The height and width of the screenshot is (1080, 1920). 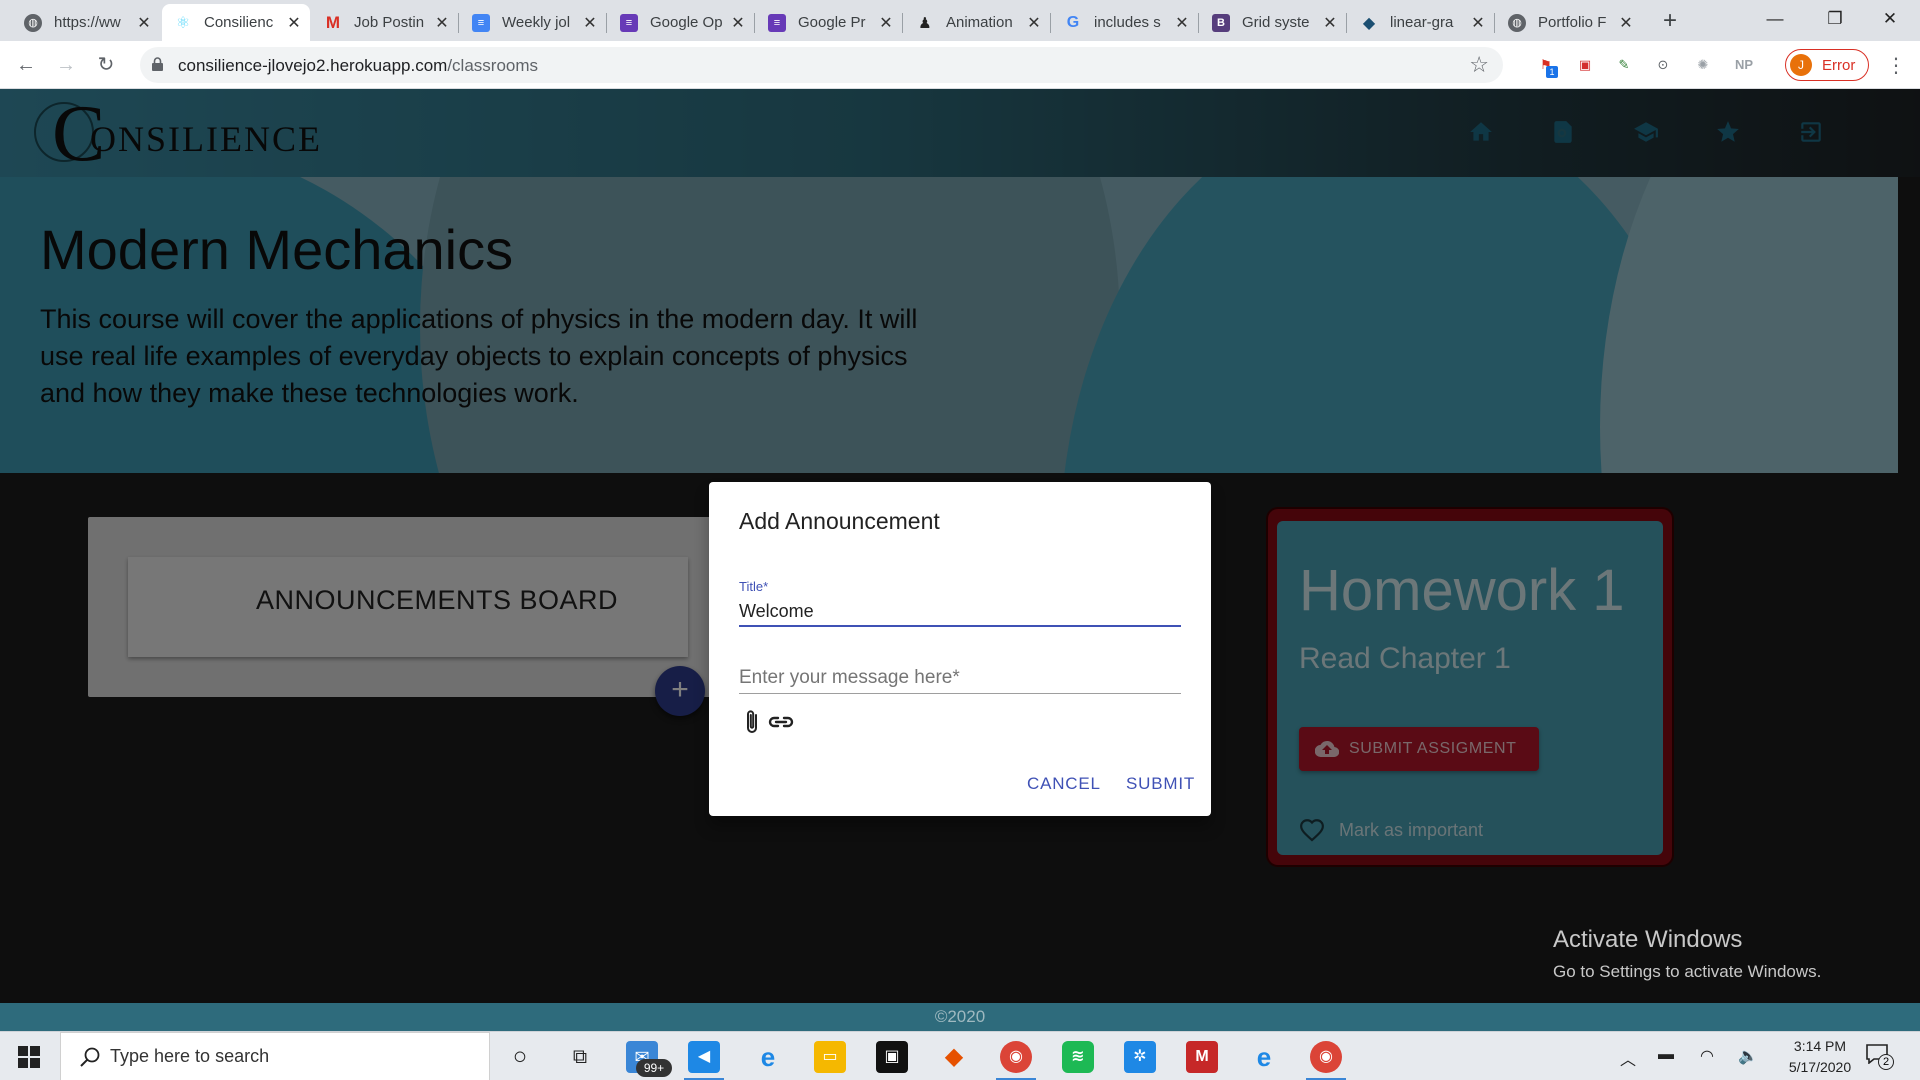 I want to click on wifi-icon: ◠, so click(x=1707, y=1056).